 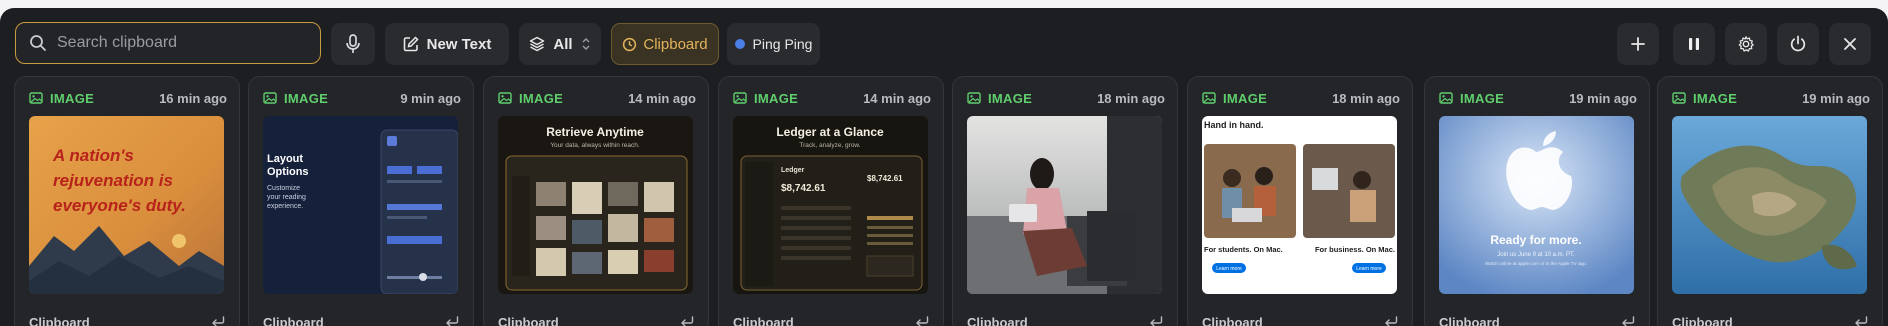 What do you see at coordinates (38, 43) in the screenshot?
I see `search-icon` at bounding box center [38, 43].